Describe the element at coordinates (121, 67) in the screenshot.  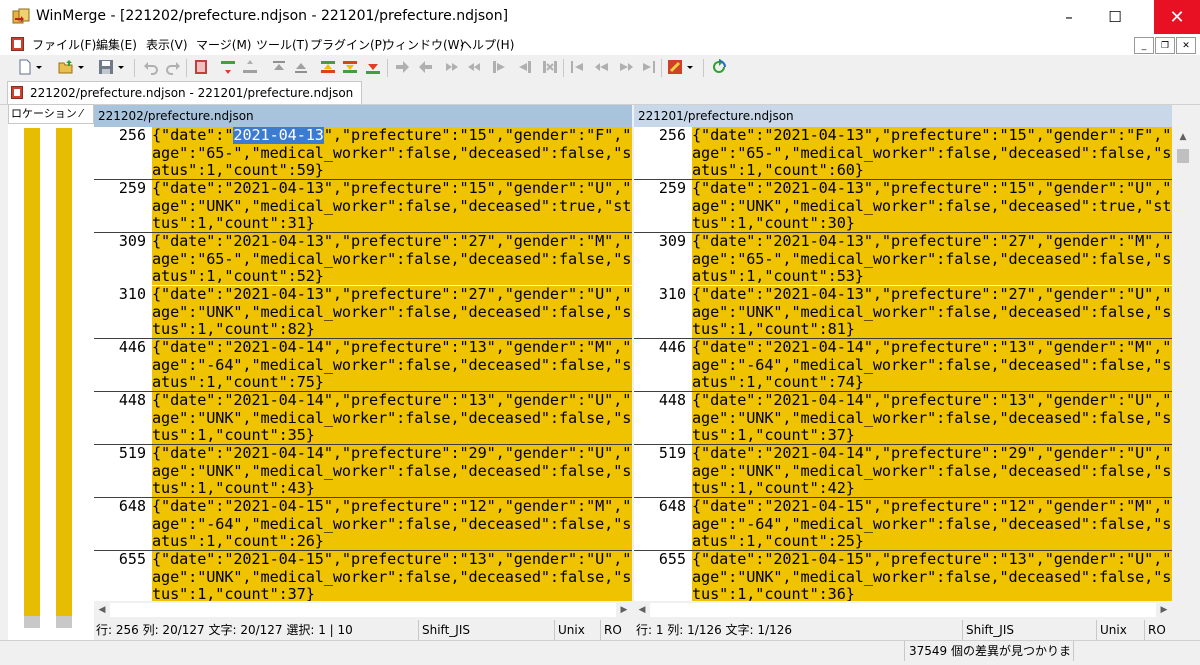
I see `save-dropdown-icon` at that location.